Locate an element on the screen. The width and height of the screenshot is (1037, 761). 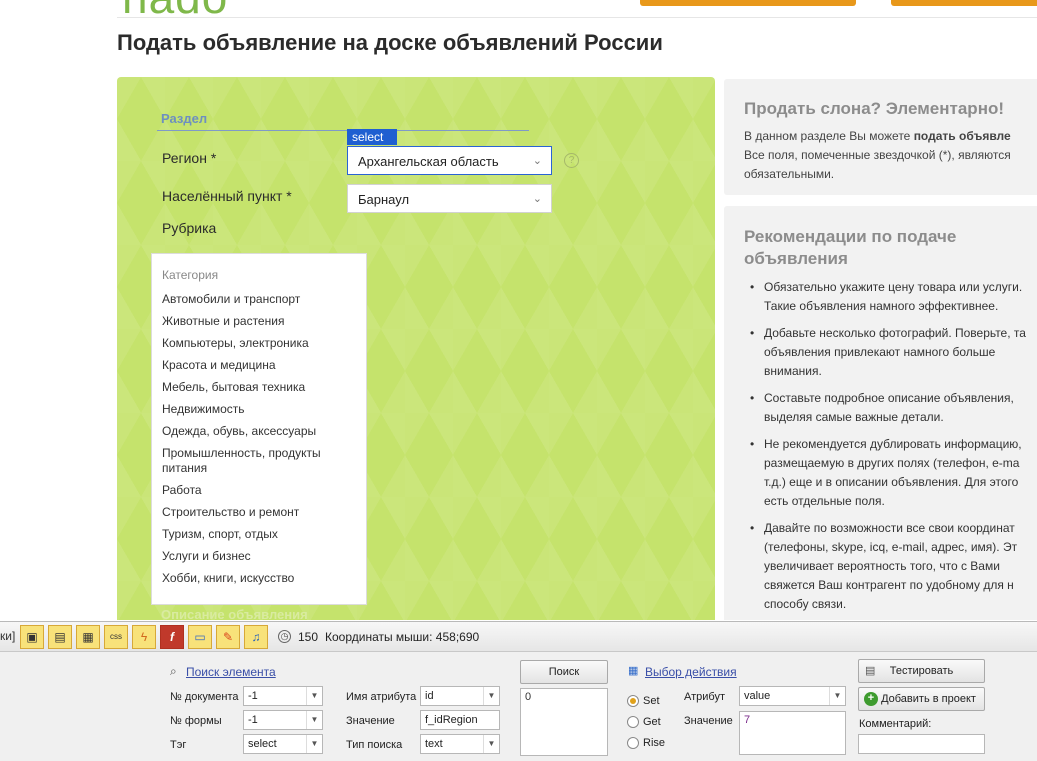
region-select-value: Архангельская область is located at coordinates (428, 161).